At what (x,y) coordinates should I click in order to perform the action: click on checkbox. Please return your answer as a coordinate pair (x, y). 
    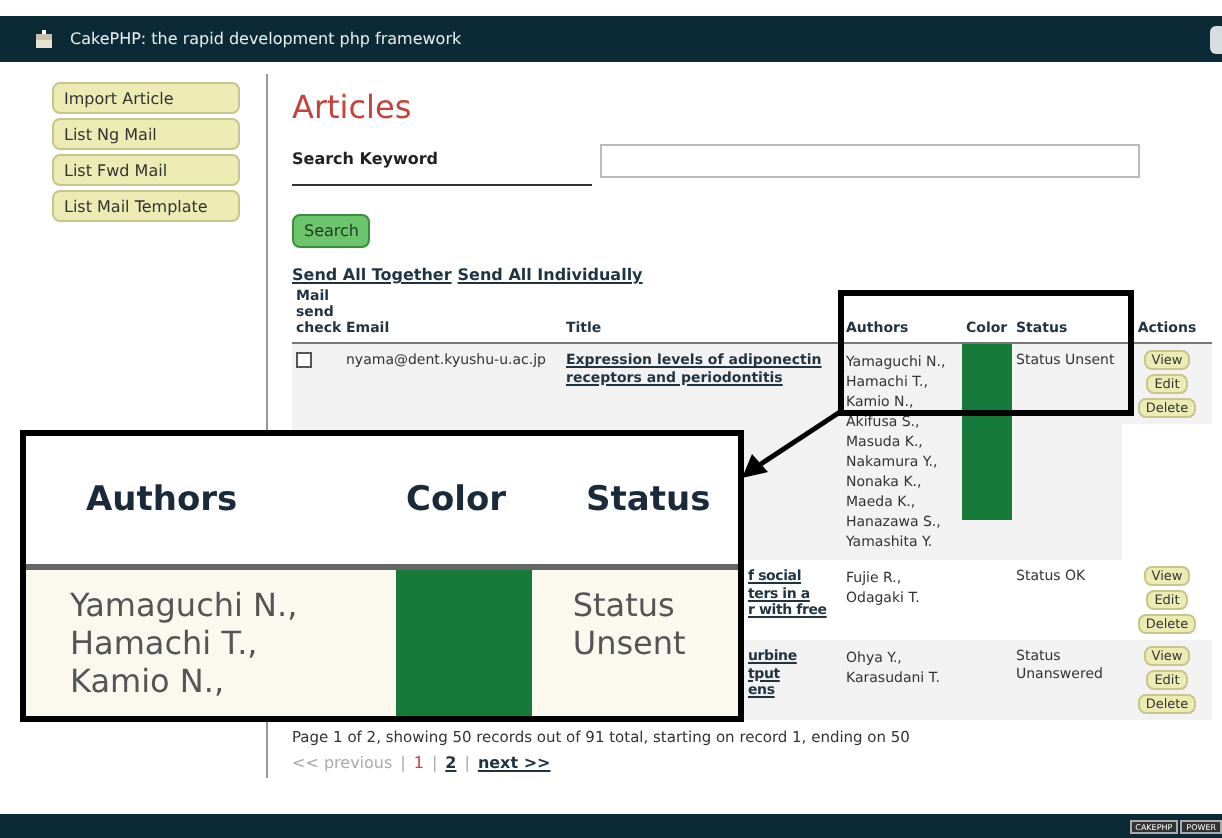
    Looking at the image, I should click on (304, 360).